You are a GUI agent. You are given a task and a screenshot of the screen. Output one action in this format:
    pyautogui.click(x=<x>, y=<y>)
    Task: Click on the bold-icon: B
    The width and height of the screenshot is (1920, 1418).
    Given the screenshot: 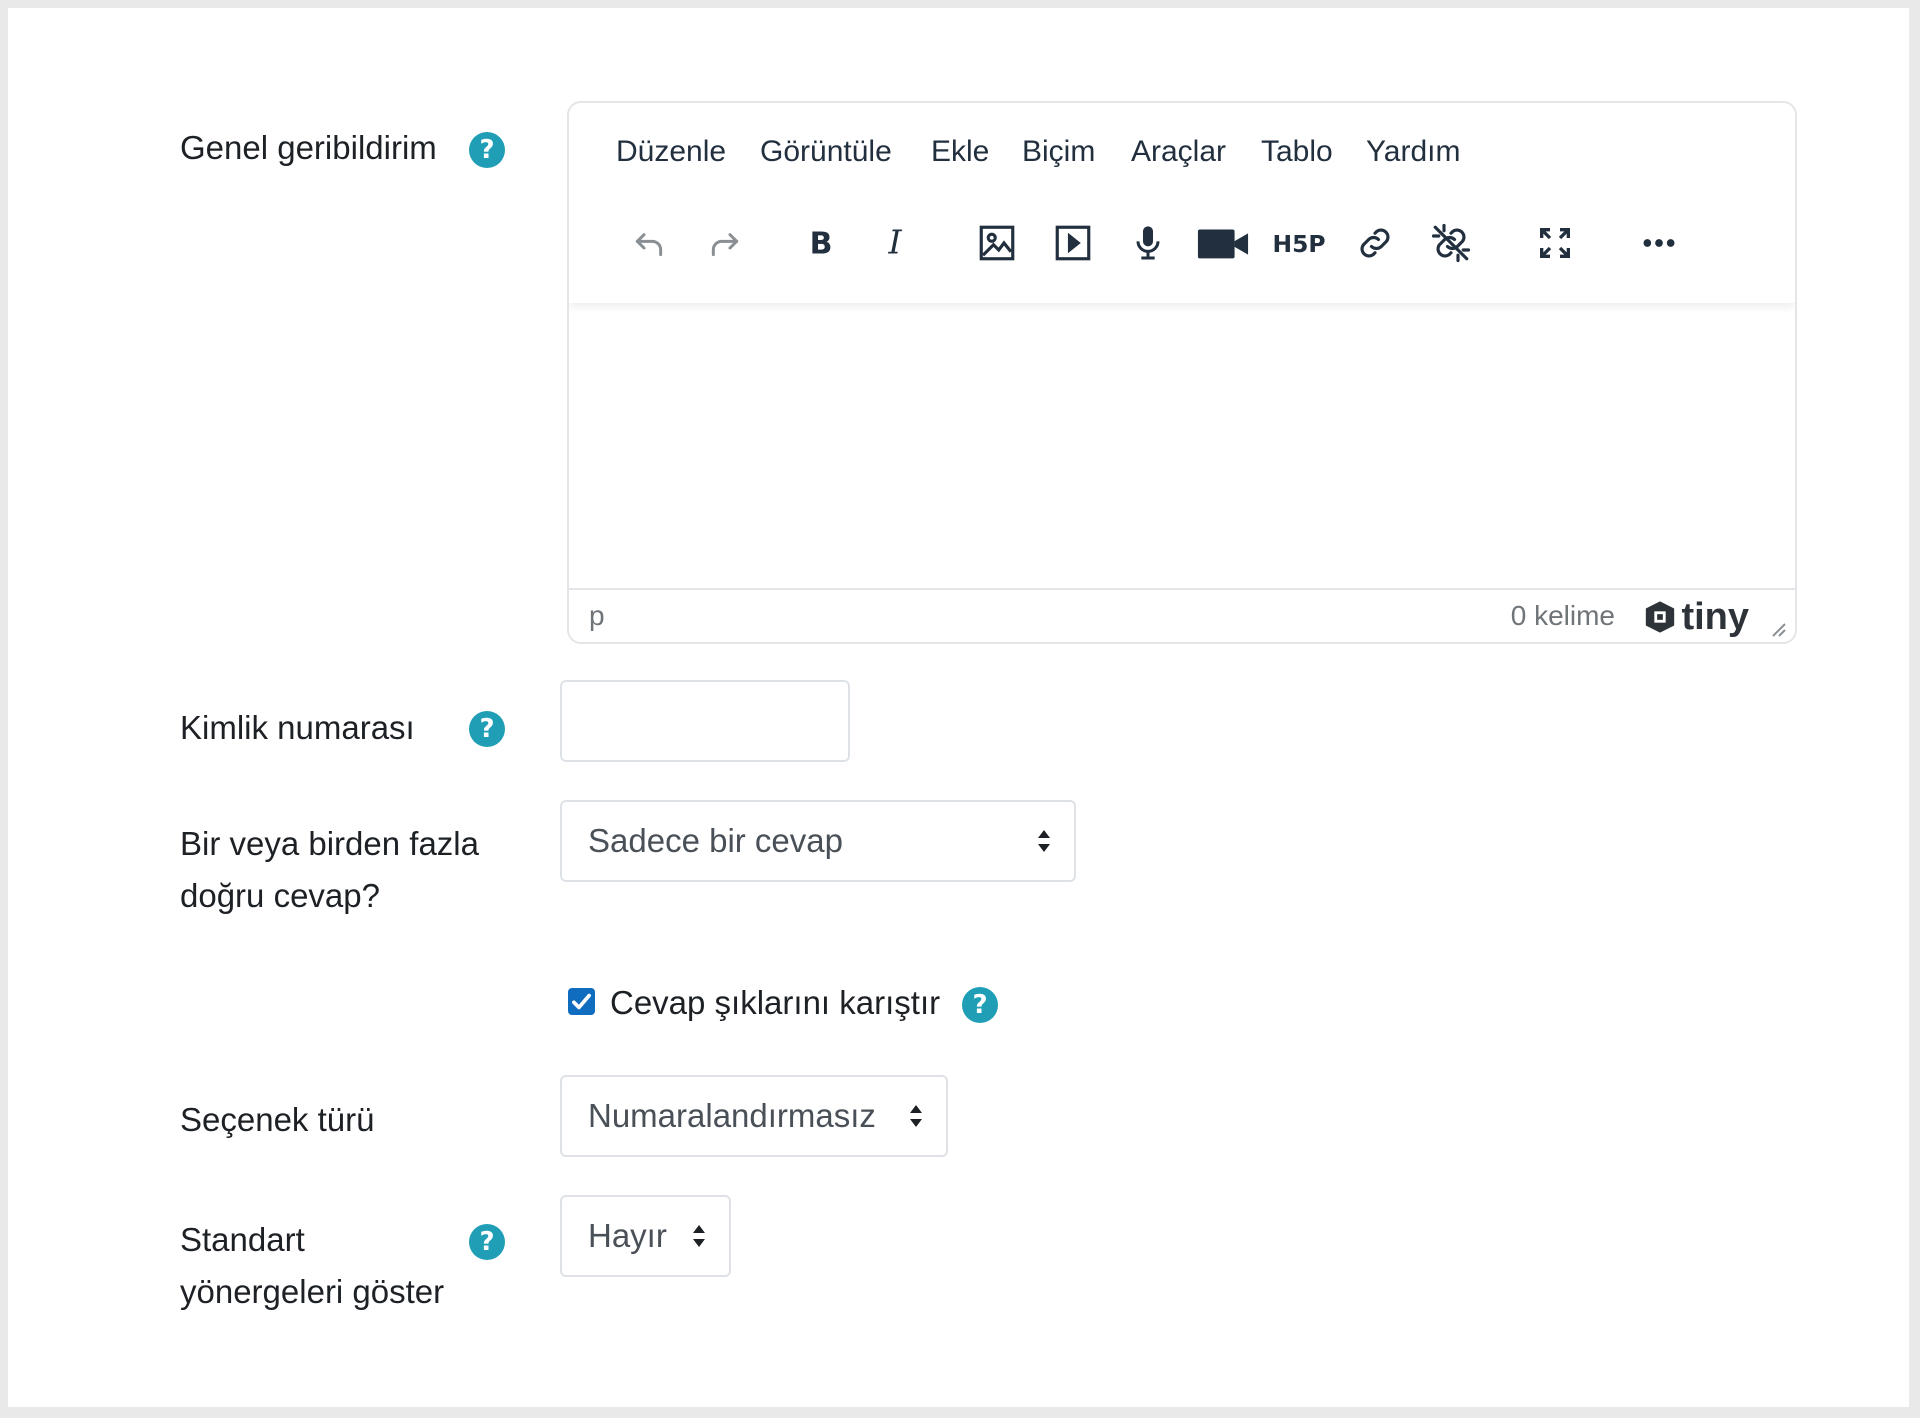 What is the action you would take?
    pyautogui.click(x=821, y=243)
    